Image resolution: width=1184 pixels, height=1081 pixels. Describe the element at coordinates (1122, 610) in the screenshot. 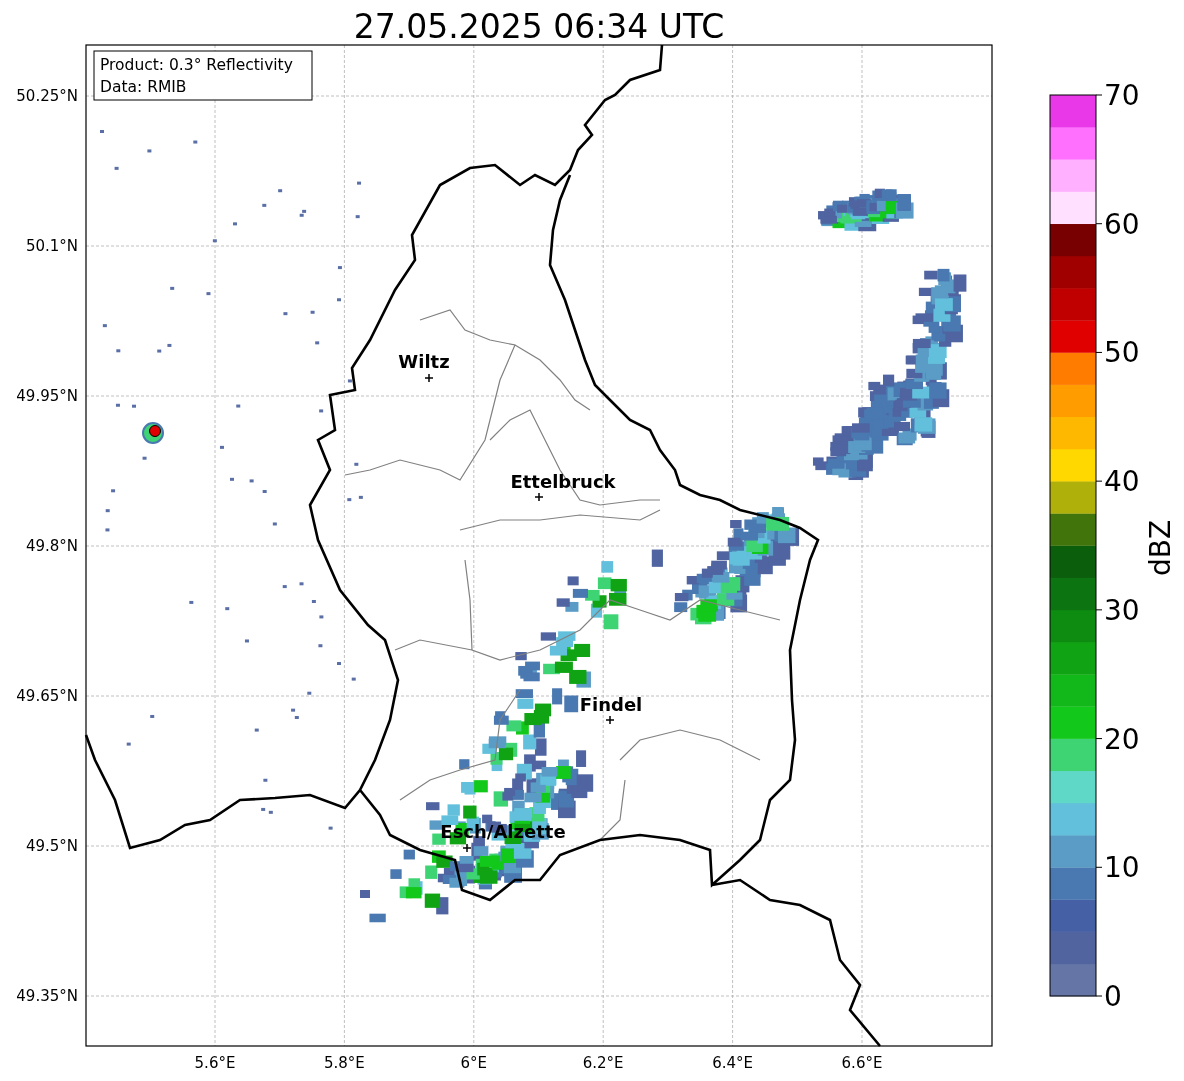

I see `colorbar-tick-label: 30` at that location.